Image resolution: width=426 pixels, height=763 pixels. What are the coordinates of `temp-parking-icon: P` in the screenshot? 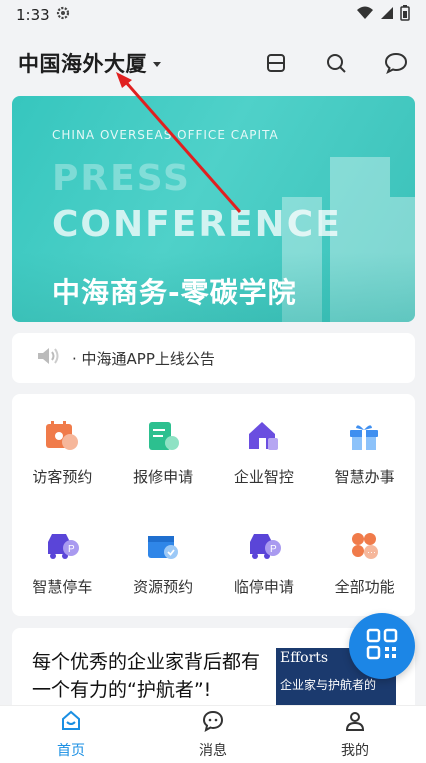 It's located at (264, 546).